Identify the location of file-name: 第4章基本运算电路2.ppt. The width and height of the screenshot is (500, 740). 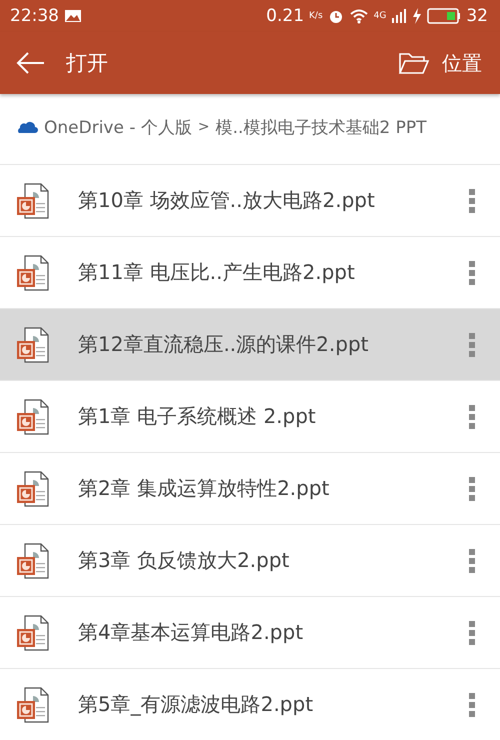
(191, 632).